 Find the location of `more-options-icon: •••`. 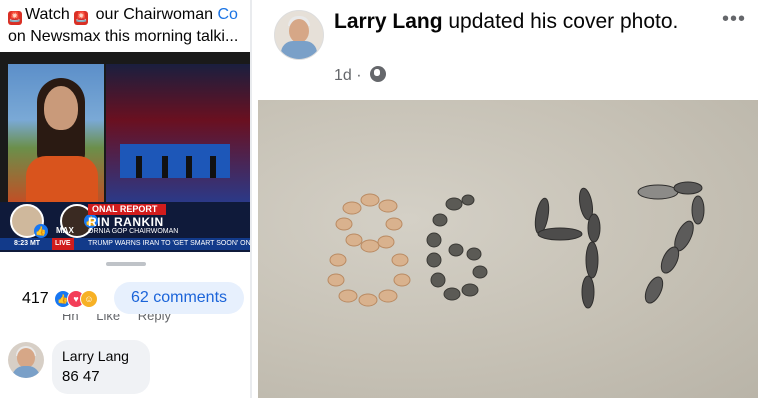

more-options-icon: ••• is located at coordinates (734, 19).